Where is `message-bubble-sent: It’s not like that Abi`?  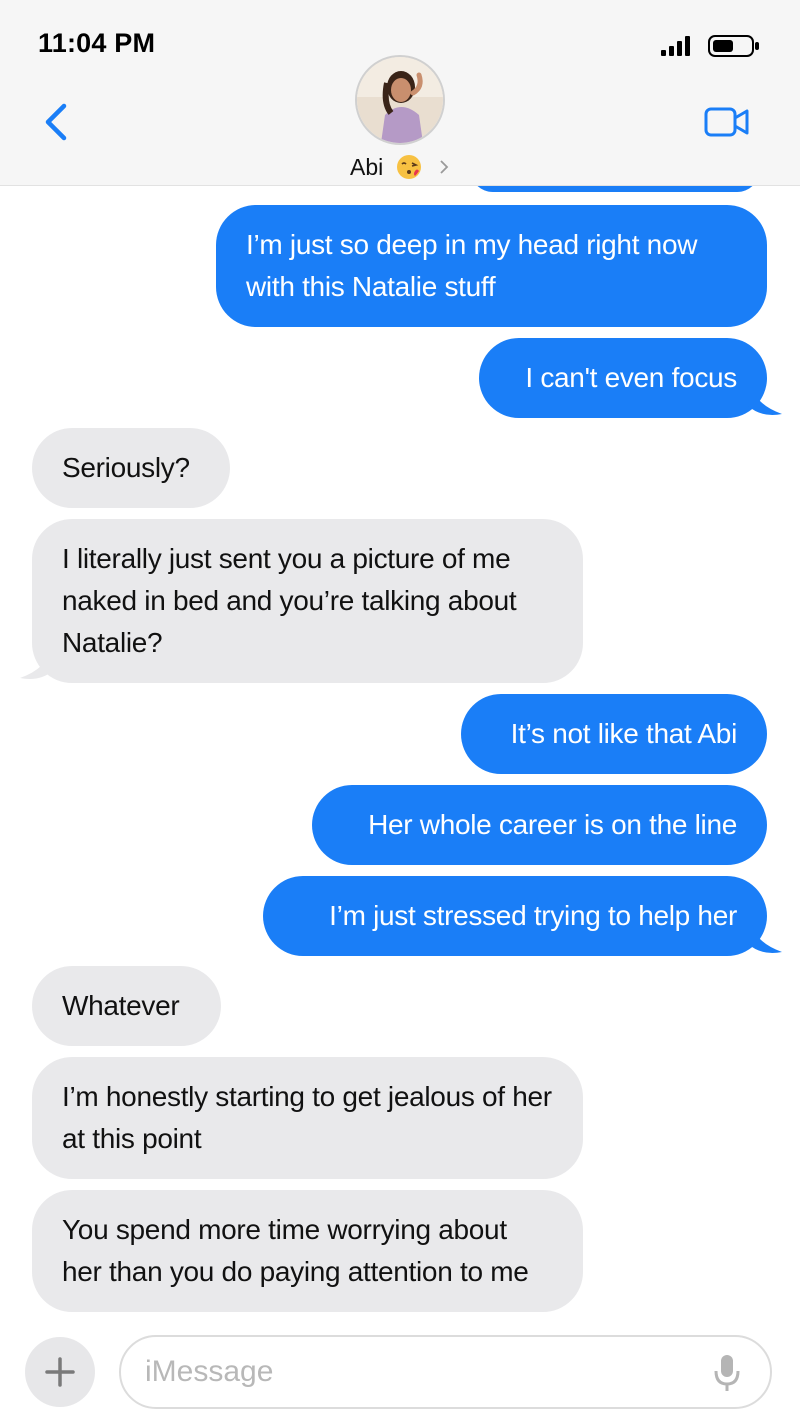 message-bubble-sent: It’s not like that Abi is located at coordinates (614, 734).